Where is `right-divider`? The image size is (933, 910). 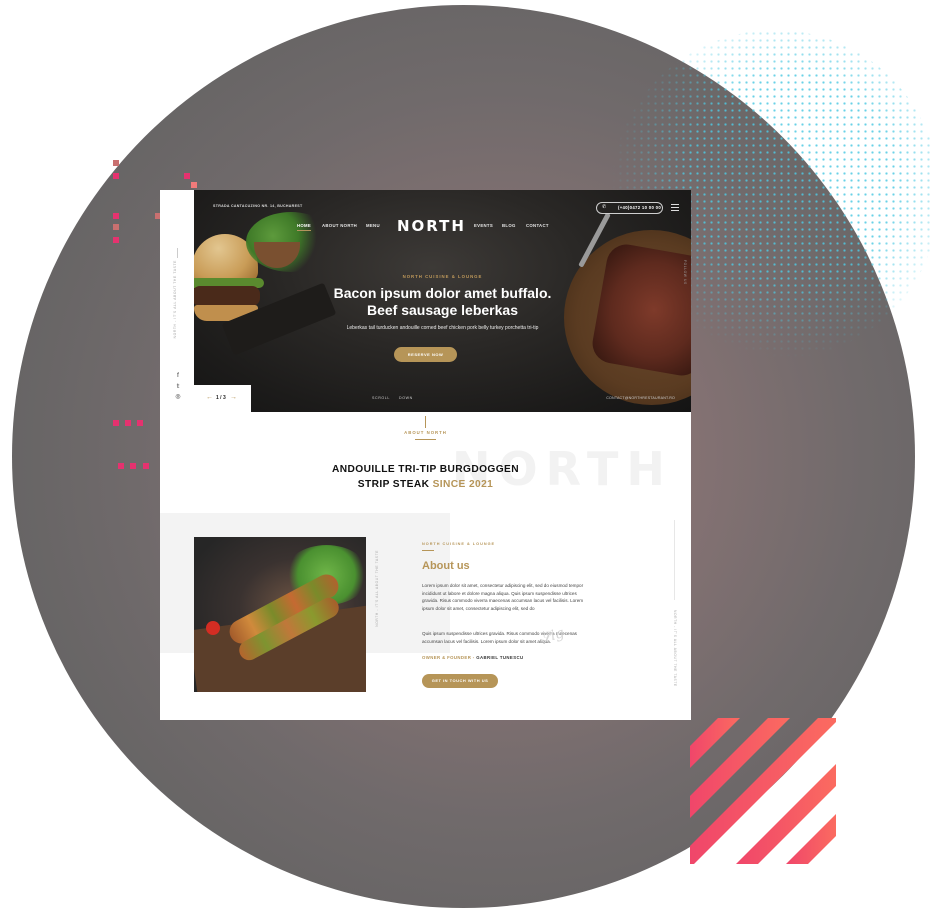 right-divider is located at coordinates (674, 560).